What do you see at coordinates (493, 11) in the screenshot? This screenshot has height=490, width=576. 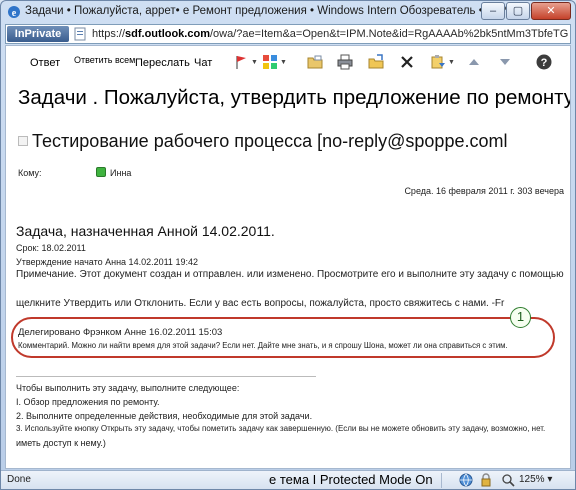 I see `minimize-button: –` at bounding box center [493, 11].